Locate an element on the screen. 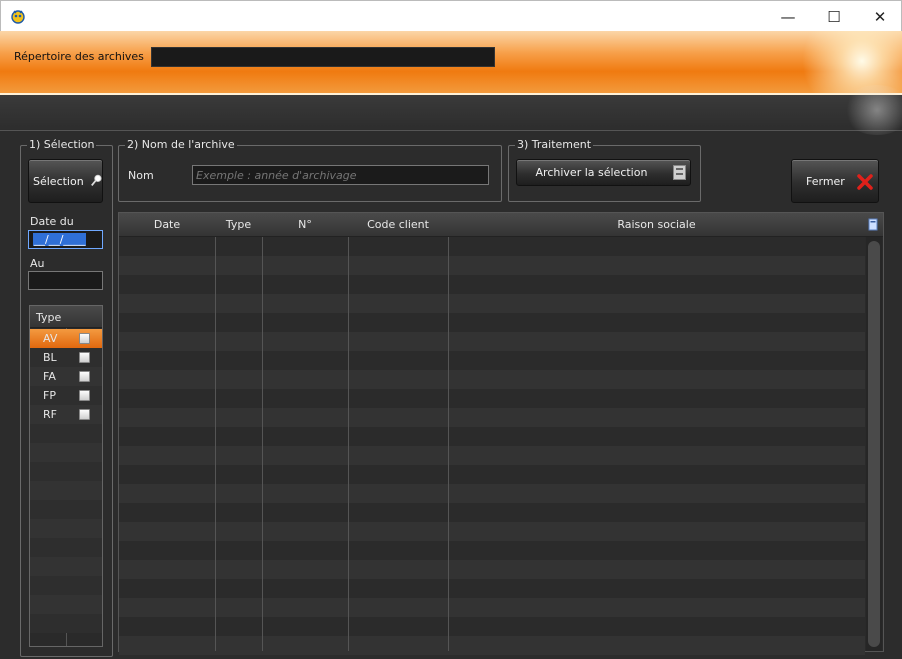 This screenshot has width=902, height=659. title-bar: — ☐ ✕ is located at coordinates (451, 15).